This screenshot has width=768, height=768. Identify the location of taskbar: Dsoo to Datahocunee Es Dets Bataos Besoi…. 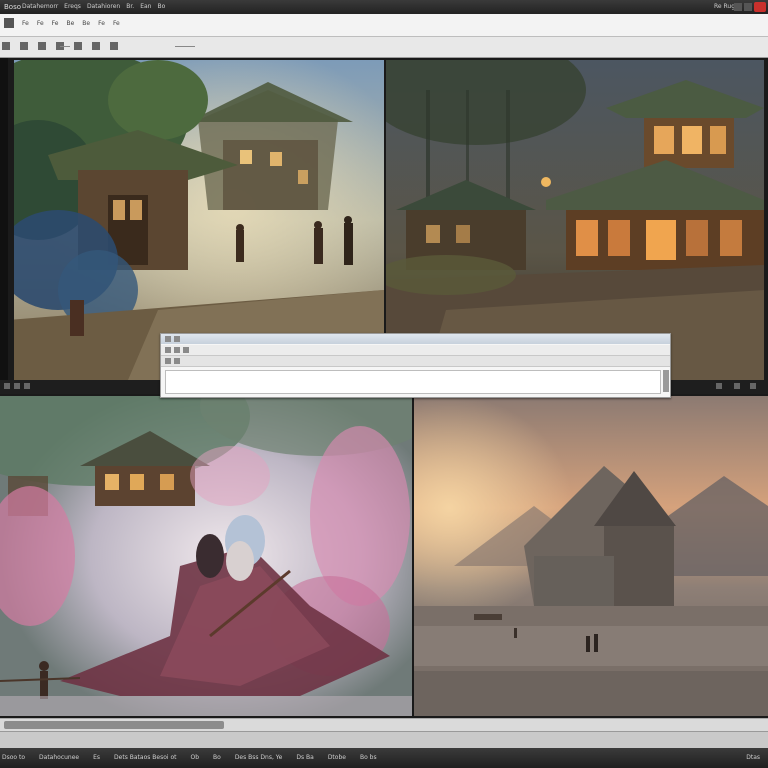
(384, 758).